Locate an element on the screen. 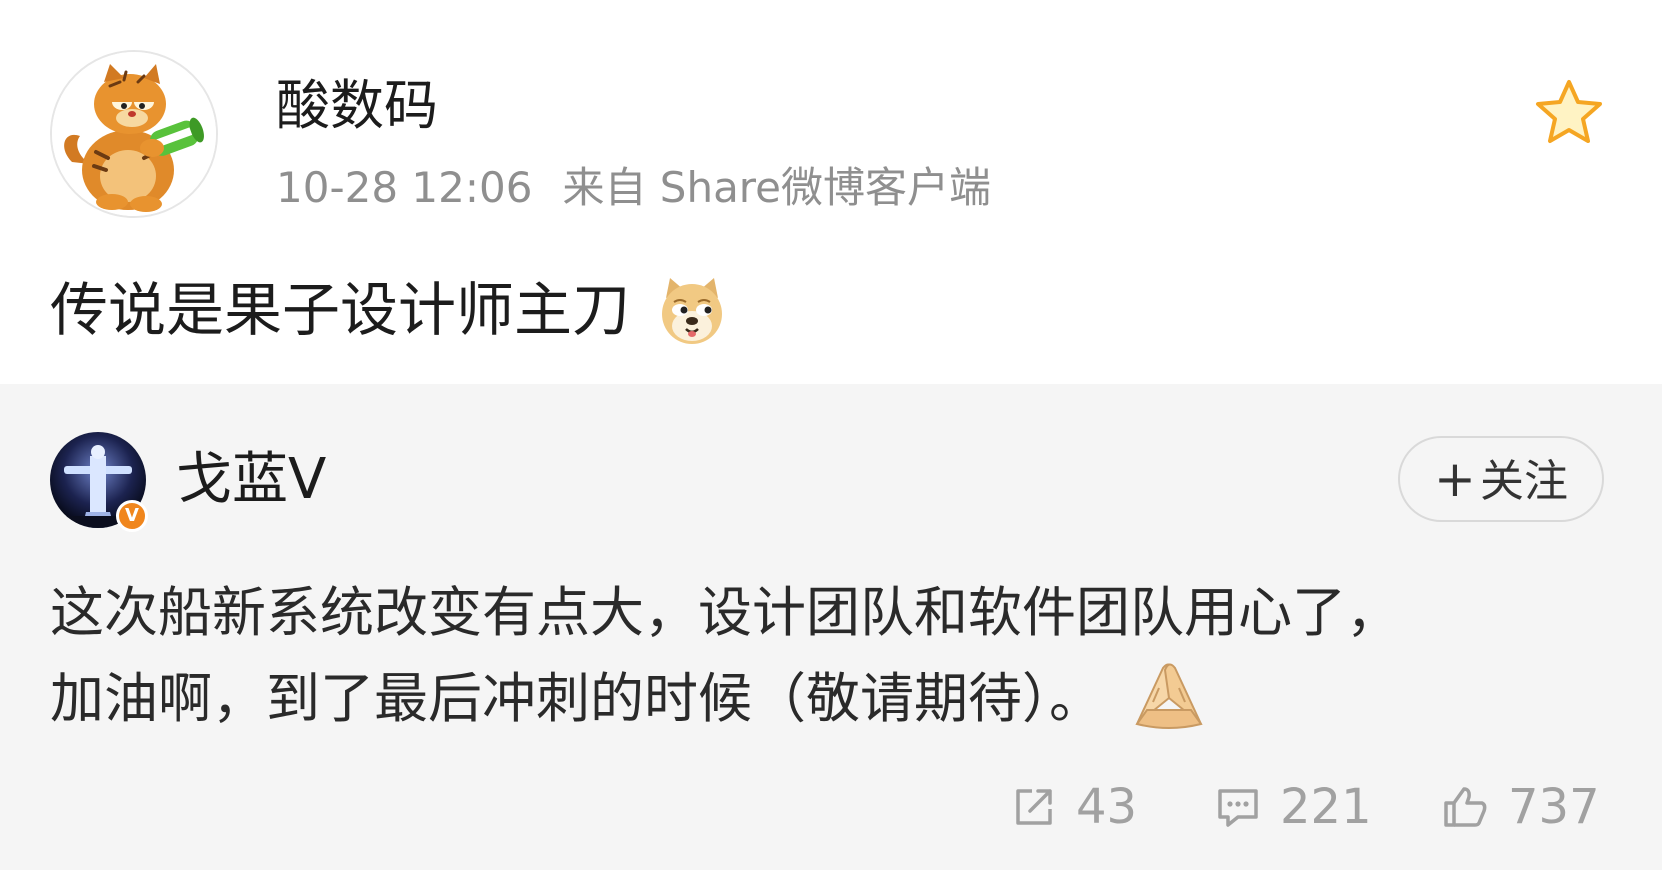  repost-author-avatar: V is located at coordinates (99, 482).